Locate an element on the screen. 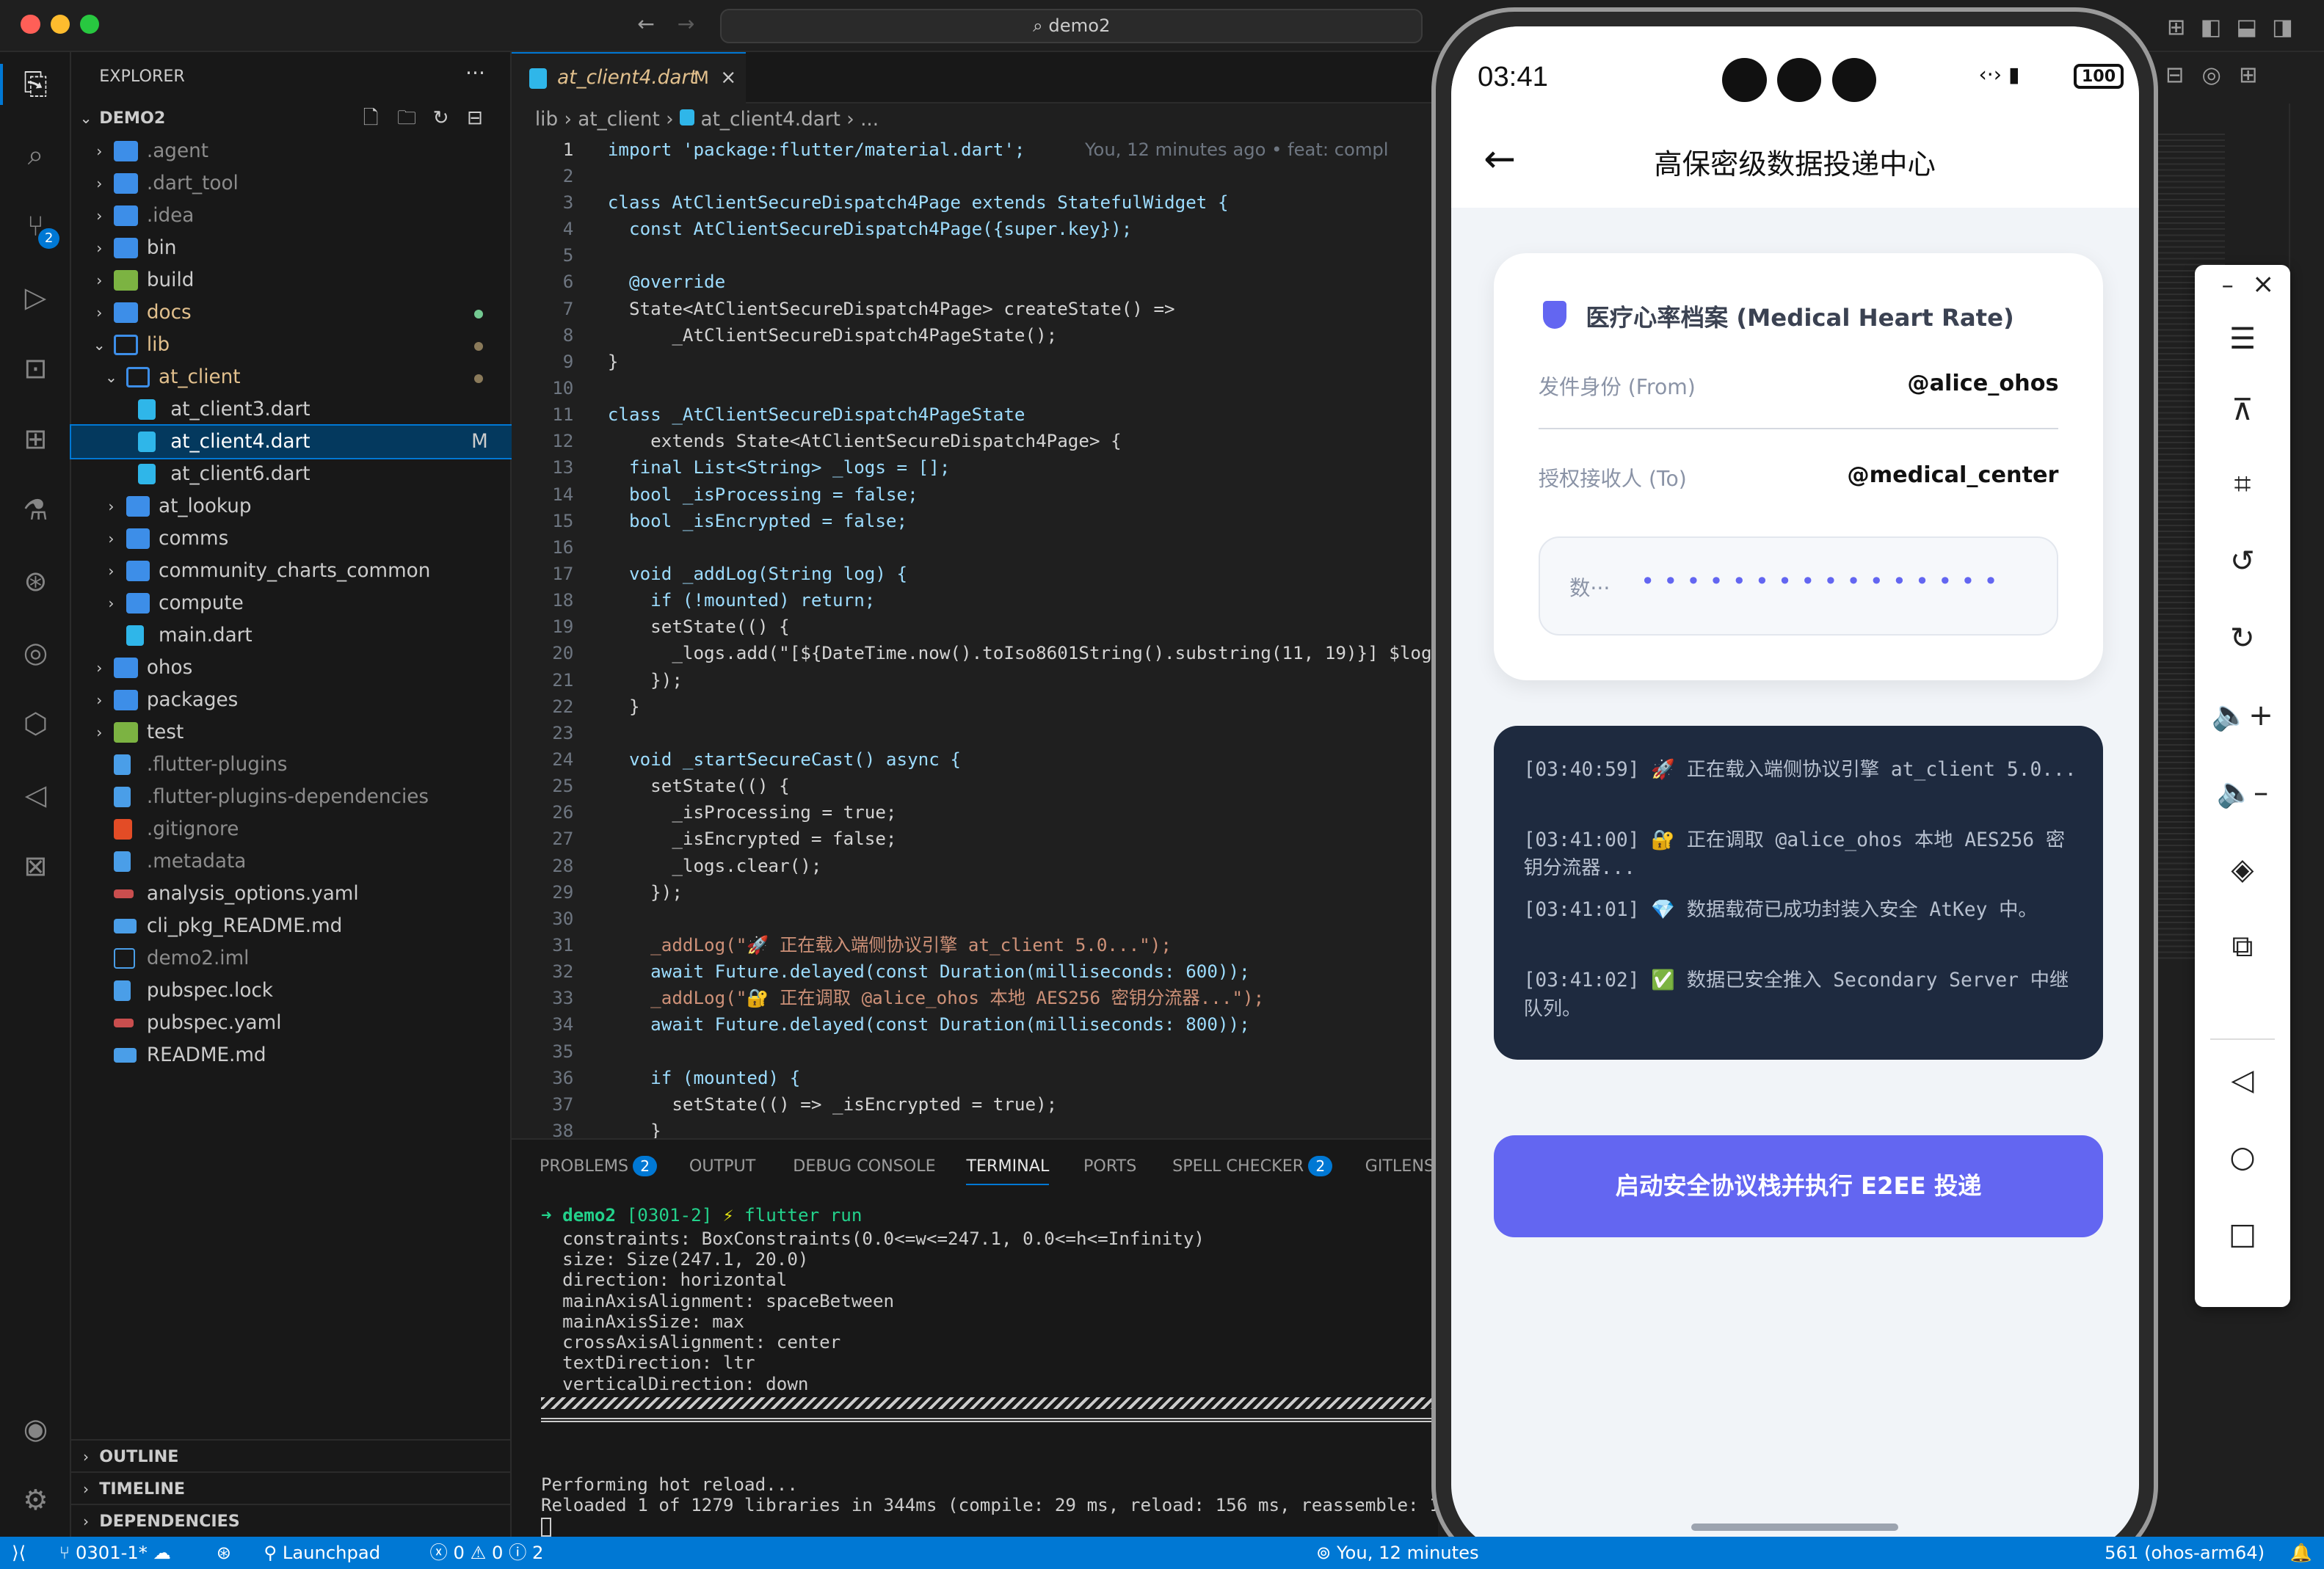 The height and width of the screenshot is (1569, 2324). tree-item: › .dart_tool is located at coordinates (291, 183).